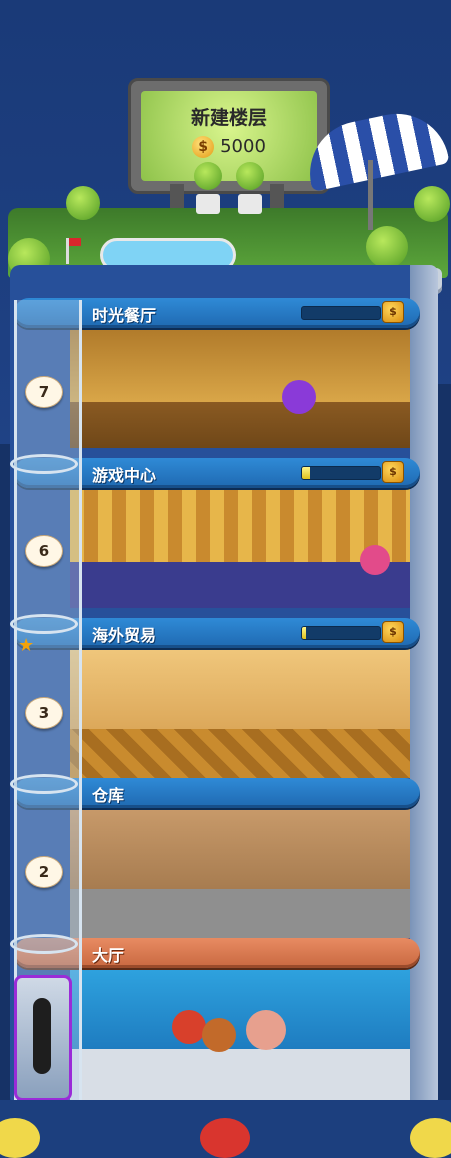  Describe the element at coordinates (124, 635) in the screenshot. I see `floor-name: 海外贸易` at that location.